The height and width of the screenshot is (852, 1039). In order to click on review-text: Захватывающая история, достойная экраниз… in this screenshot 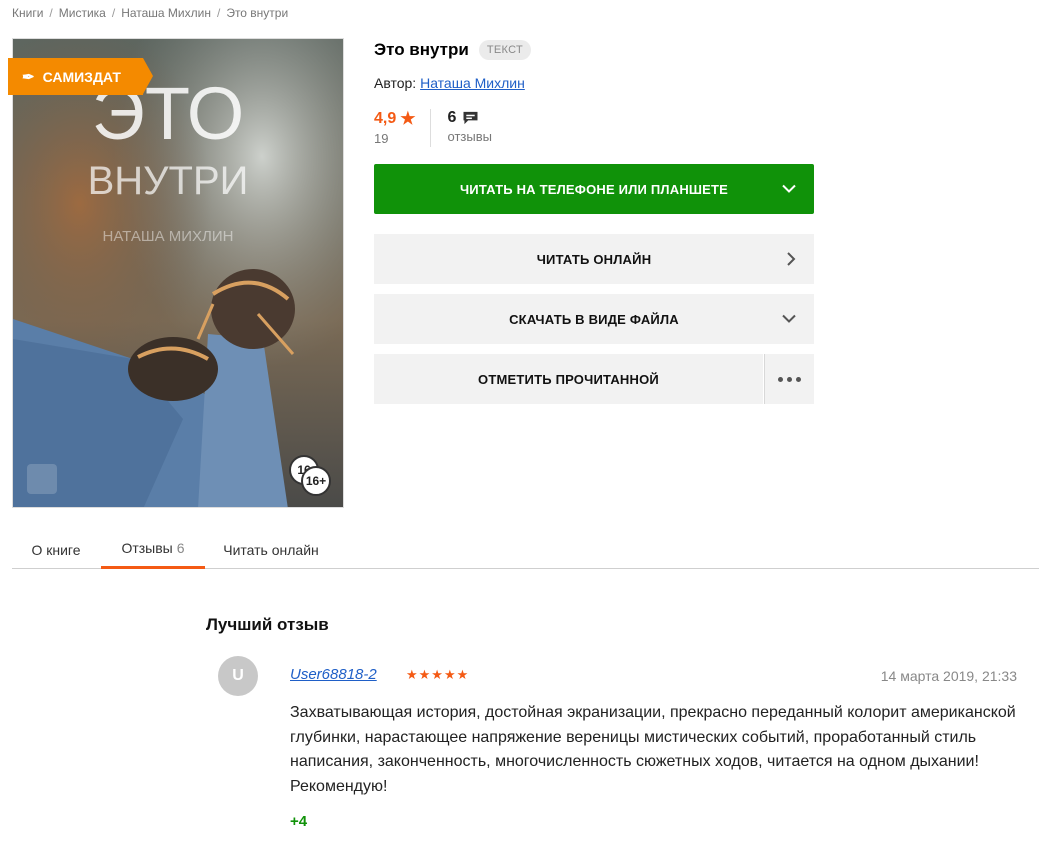, I will do `click(653, 749)`.